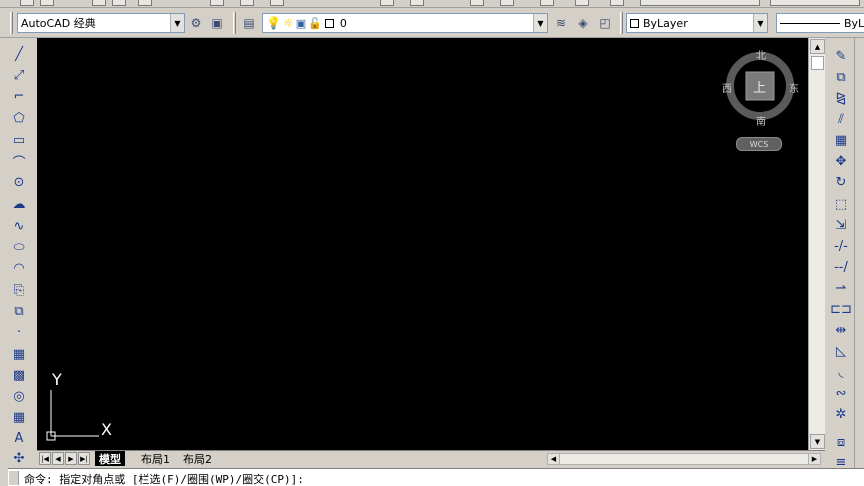 The height and width of the screenshot is (486, 864). Describe the element at coordinates (697, 23) in the screenshot. I see `color-dropdown: ByLayer ▼` at that location.